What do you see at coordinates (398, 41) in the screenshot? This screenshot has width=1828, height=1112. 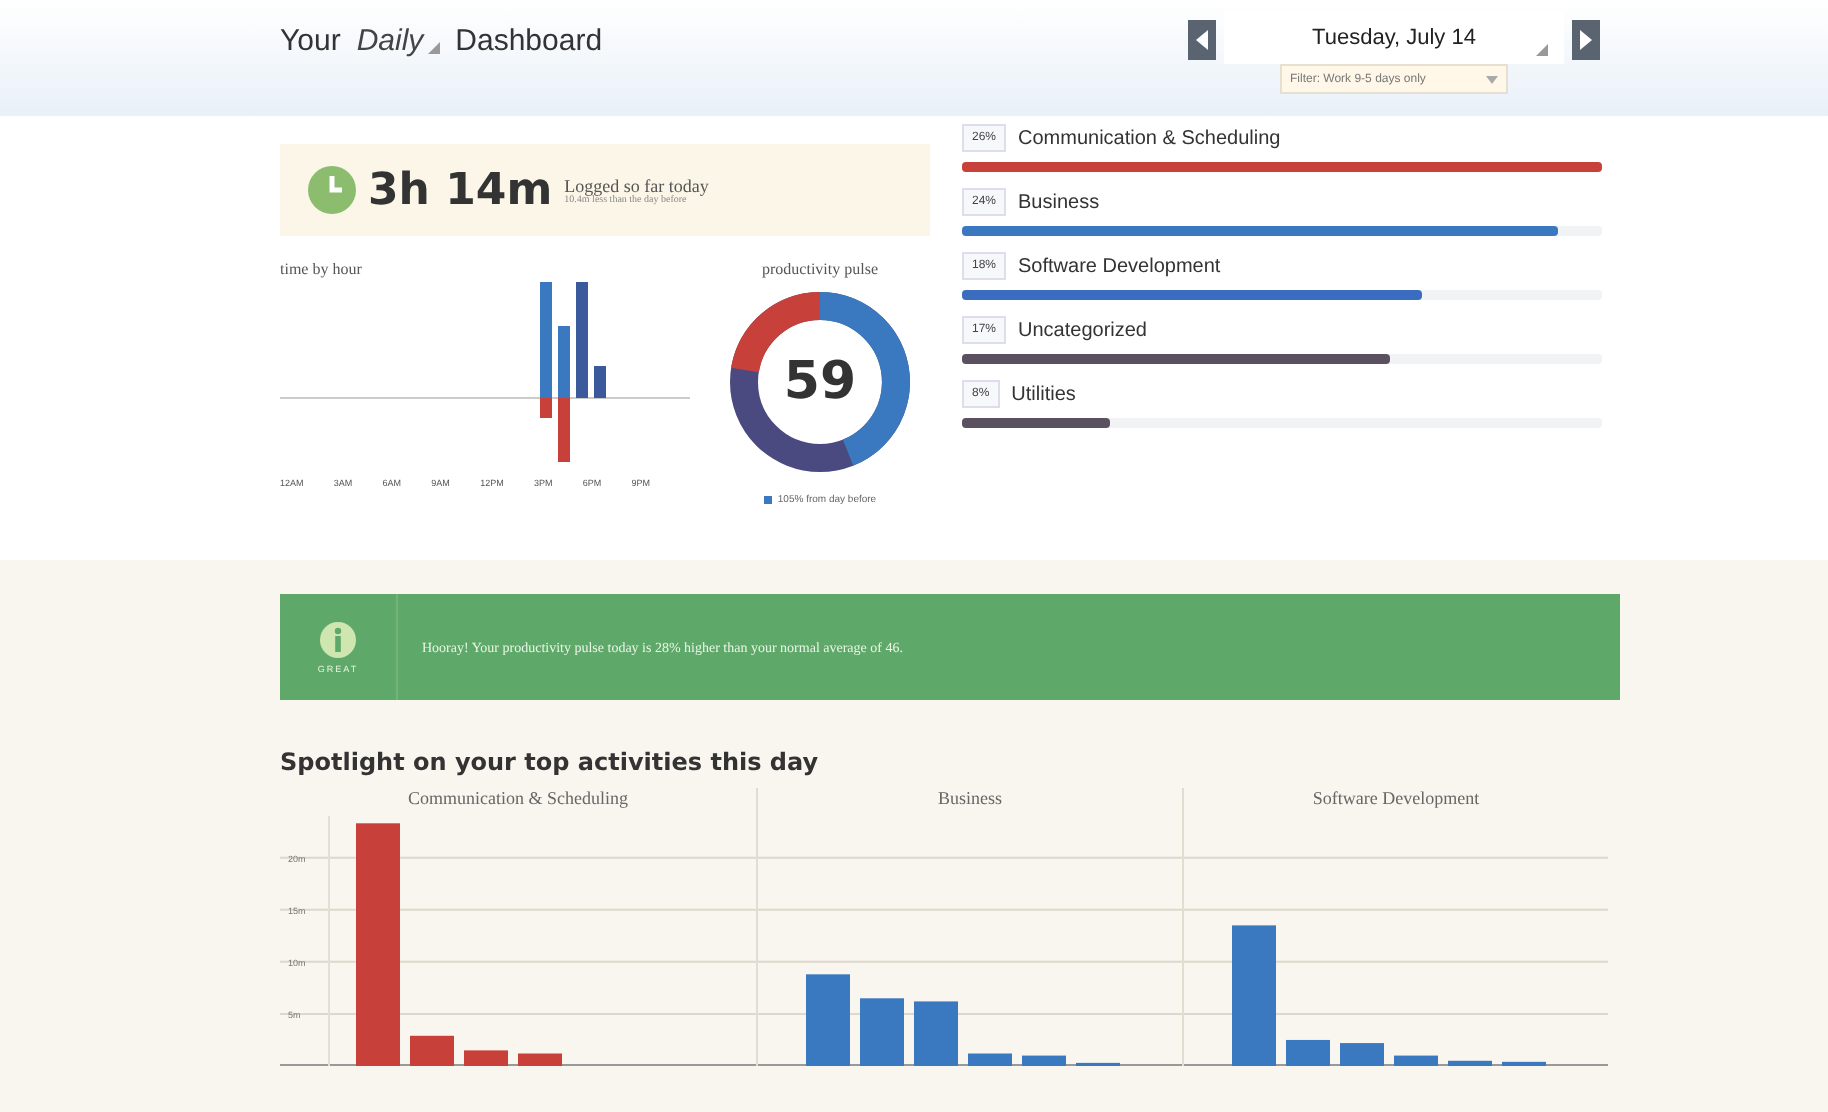 I see `period-dropdown: Daily` at bounding box center [398, 41].